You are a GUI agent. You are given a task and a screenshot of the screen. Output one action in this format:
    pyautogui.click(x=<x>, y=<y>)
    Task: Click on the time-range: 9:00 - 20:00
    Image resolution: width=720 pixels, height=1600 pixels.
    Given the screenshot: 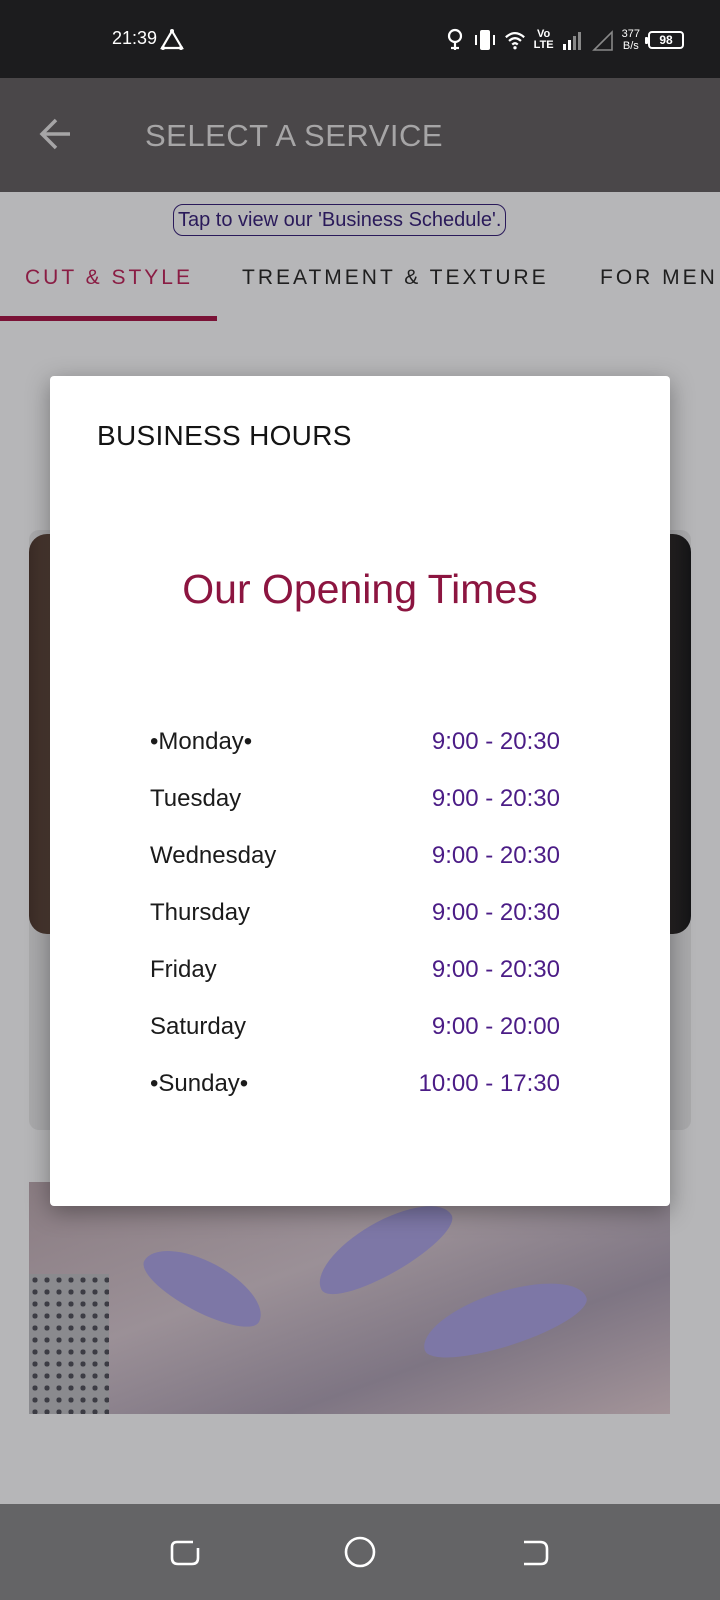 What is the action you would take?
    pyautogui.click(x=495, y=1026)
    